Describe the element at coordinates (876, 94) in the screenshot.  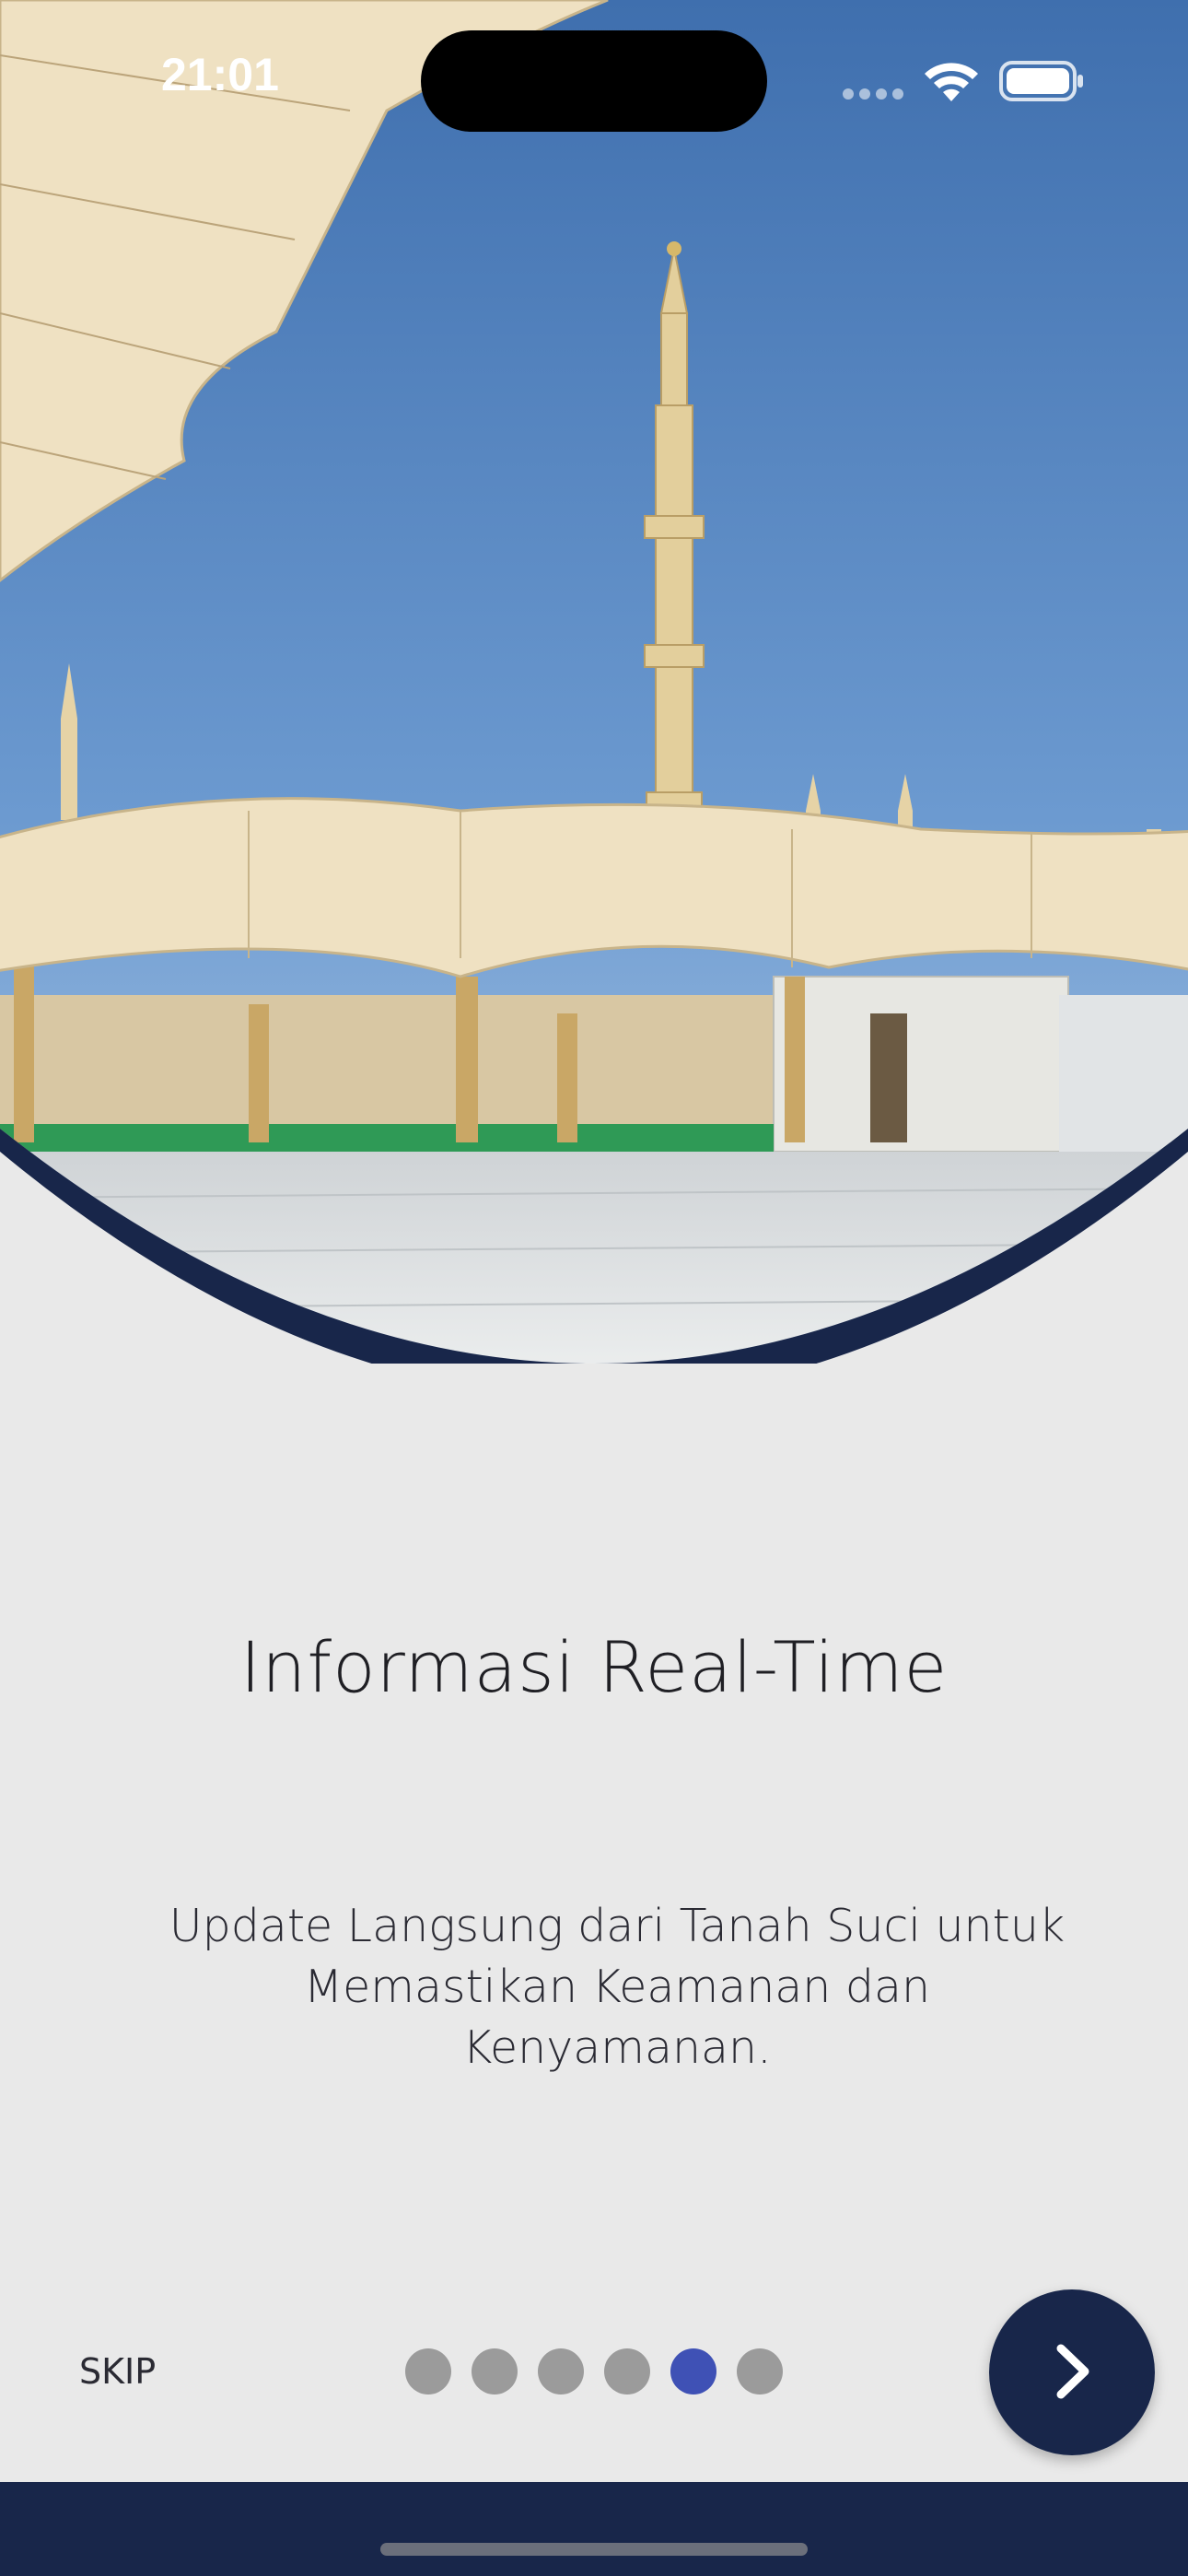
I see `cellular-signal-icon` at that location.